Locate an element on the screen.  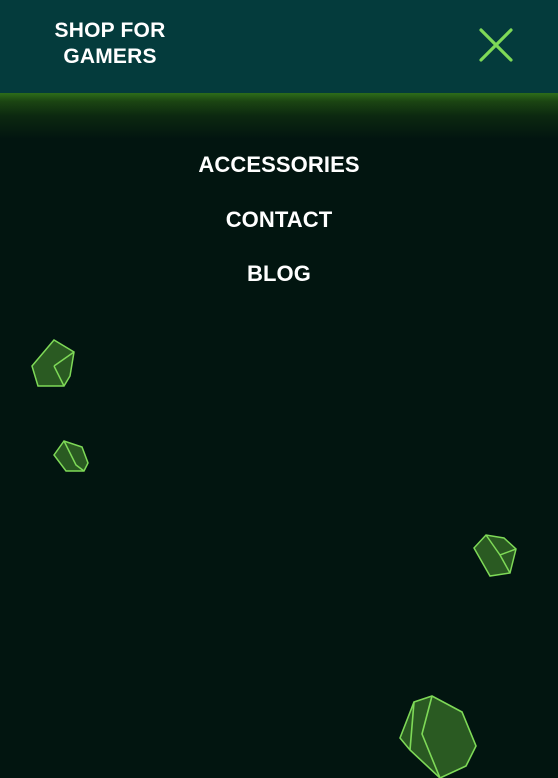
close-menu-button is located at coordinates (496, 45).